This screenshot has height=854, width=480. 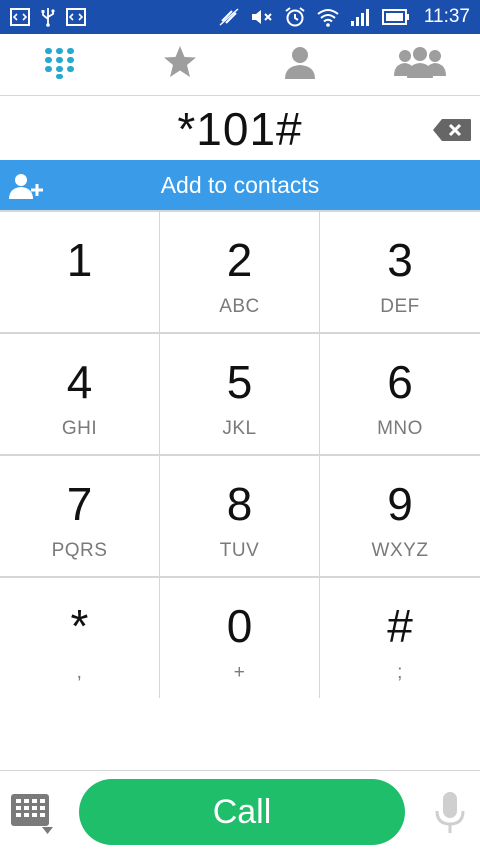 I want to click on key-digit: #, so click(x=400, y=626).